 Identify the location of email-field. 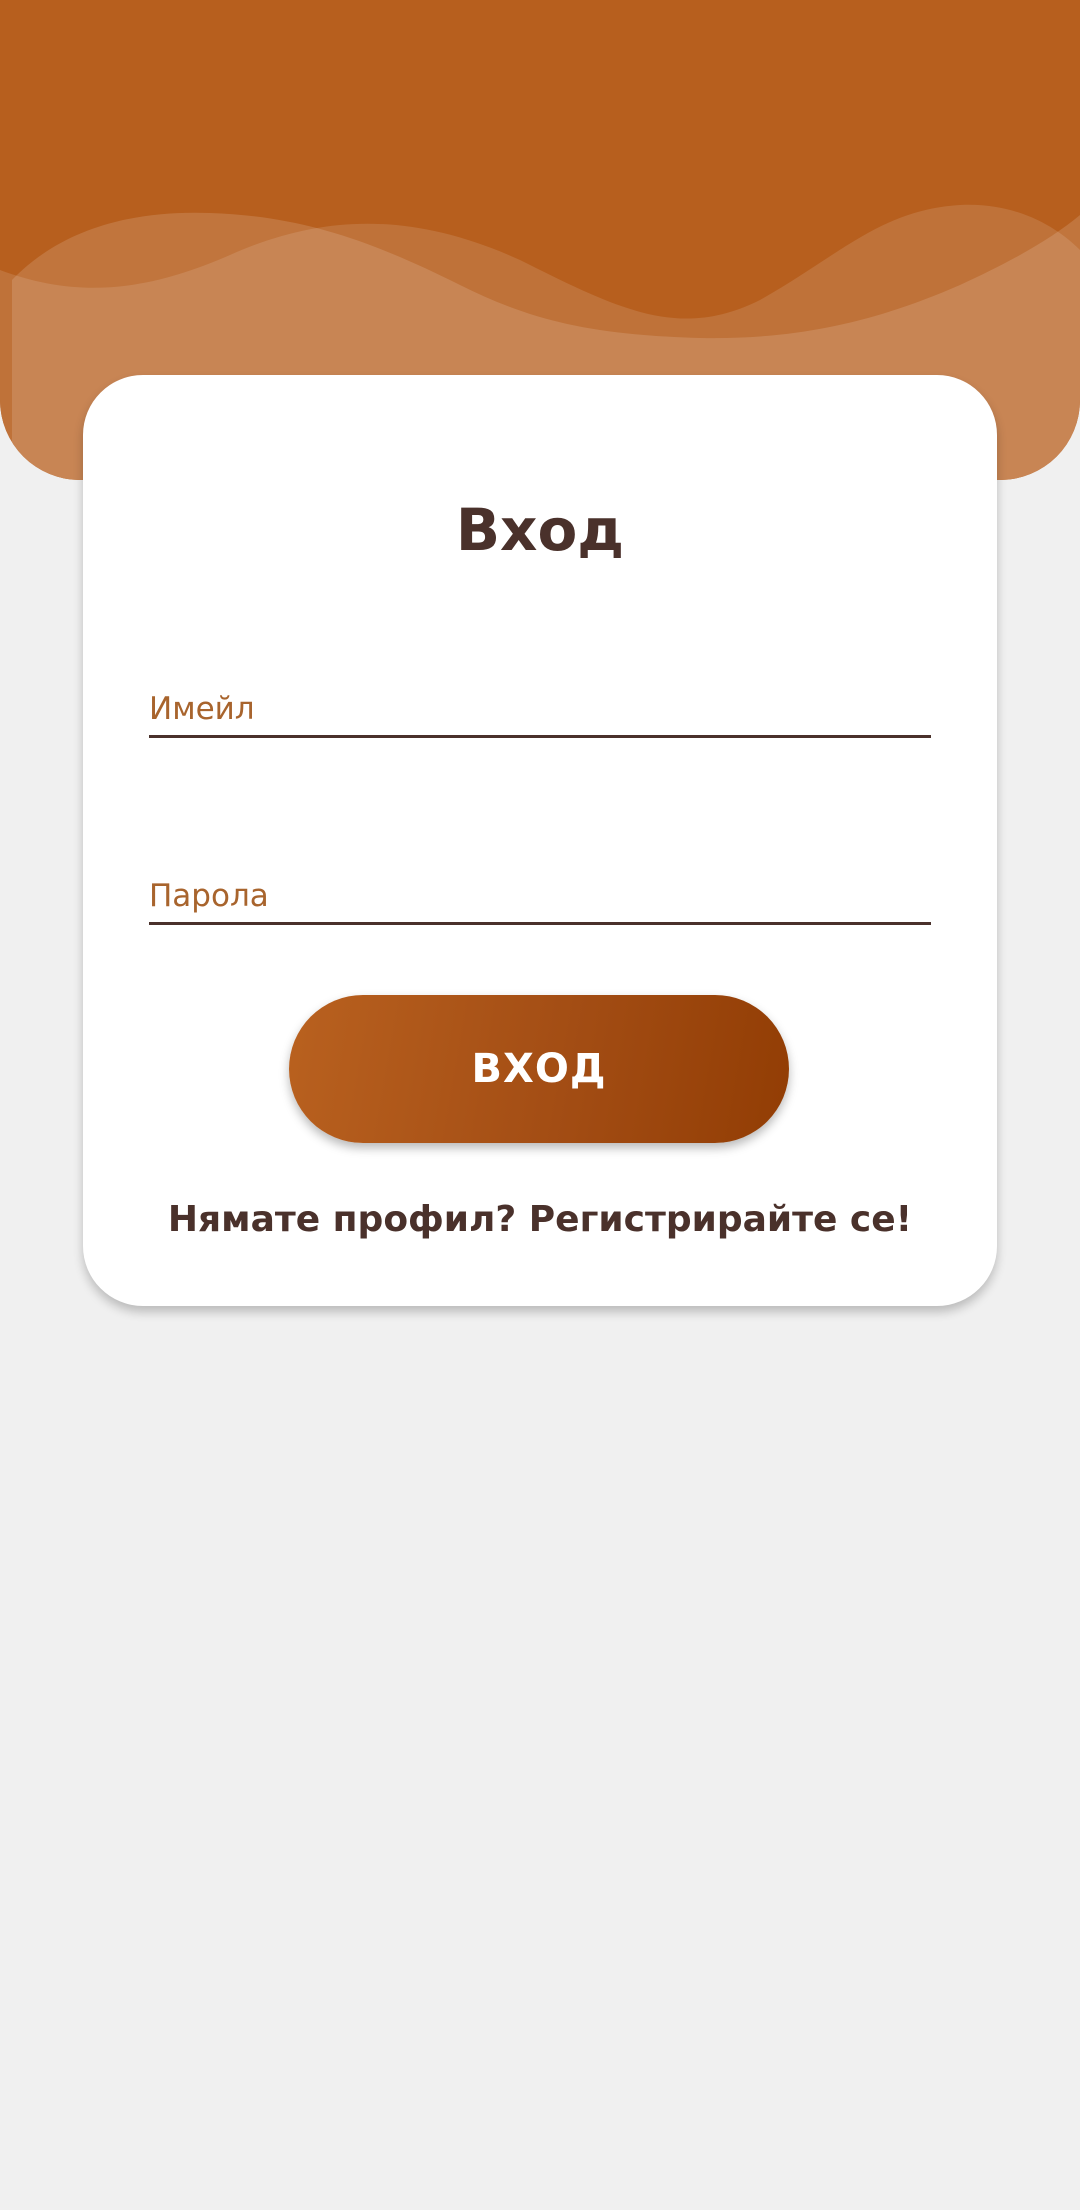
(540, 701).